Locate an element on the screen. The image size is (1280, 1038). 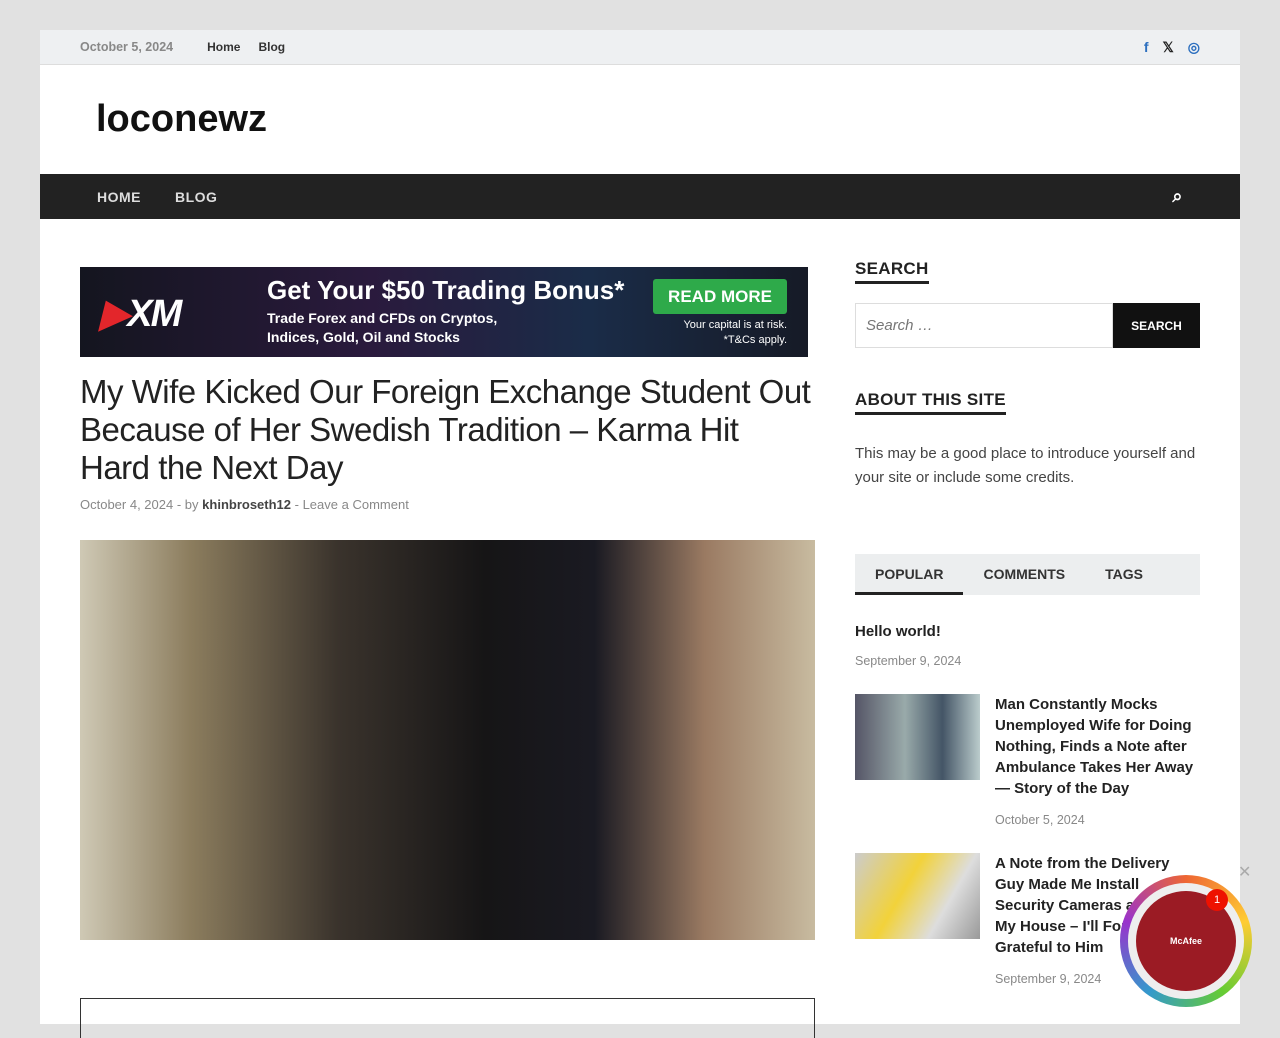
ad-disclaimer: Your capital is at risk. *T&Cs apply. is located at coordinates (735, 332).